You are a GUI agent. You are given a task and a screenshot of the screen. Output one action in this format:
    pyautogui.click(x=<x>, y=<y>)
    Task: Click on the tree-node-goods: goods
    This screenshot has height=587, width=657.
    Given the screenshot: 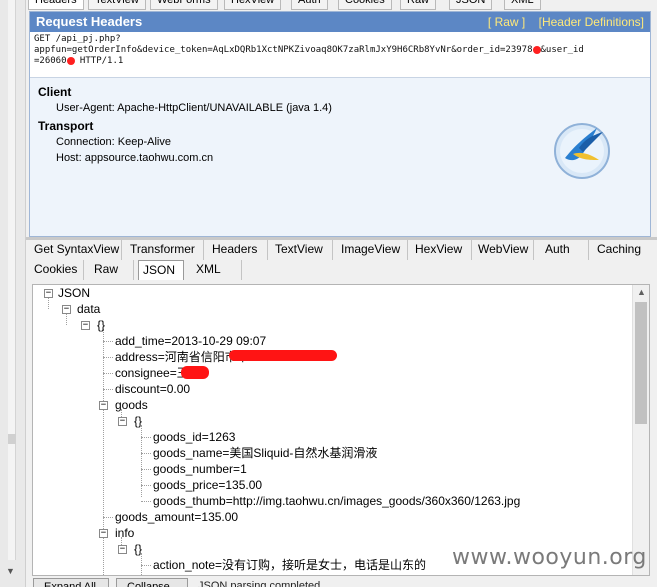 What is the action you would take?
    pyautogui.click(x=131, y=405)
    